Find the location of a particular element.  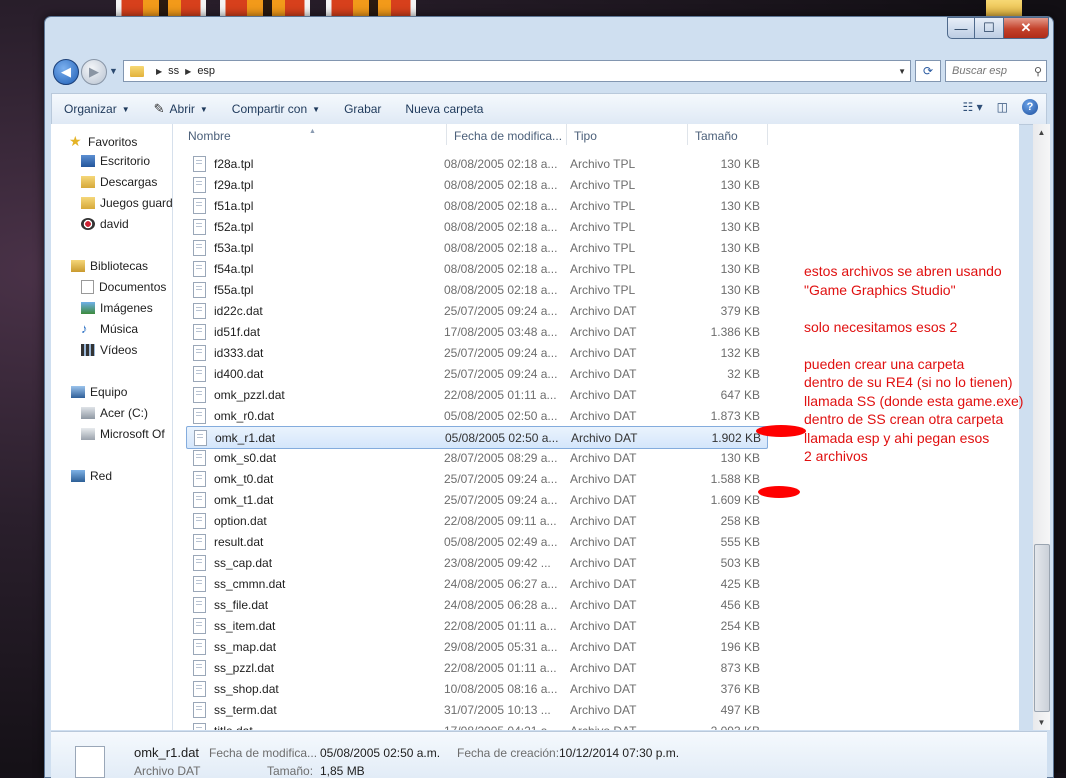

file-name-cell: title.dat is located at coordinates (312, 726).